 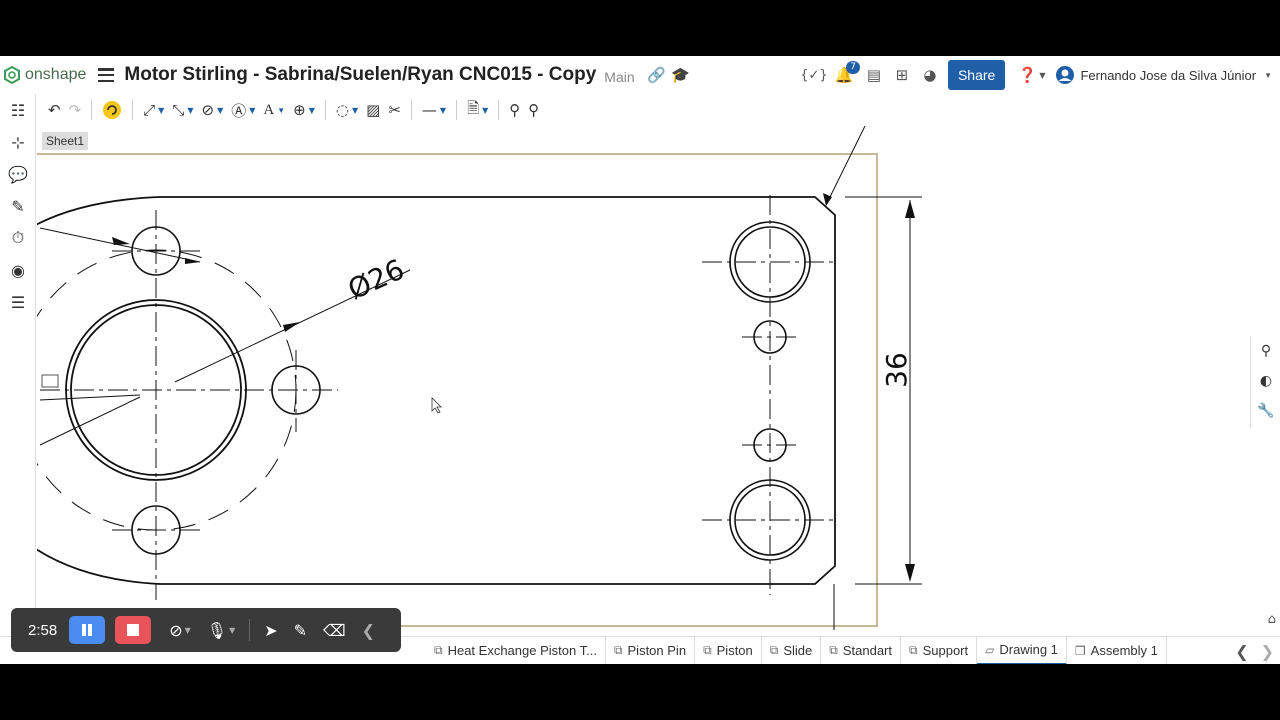 I want to click on stop-icon, so click(x=133, y=630).